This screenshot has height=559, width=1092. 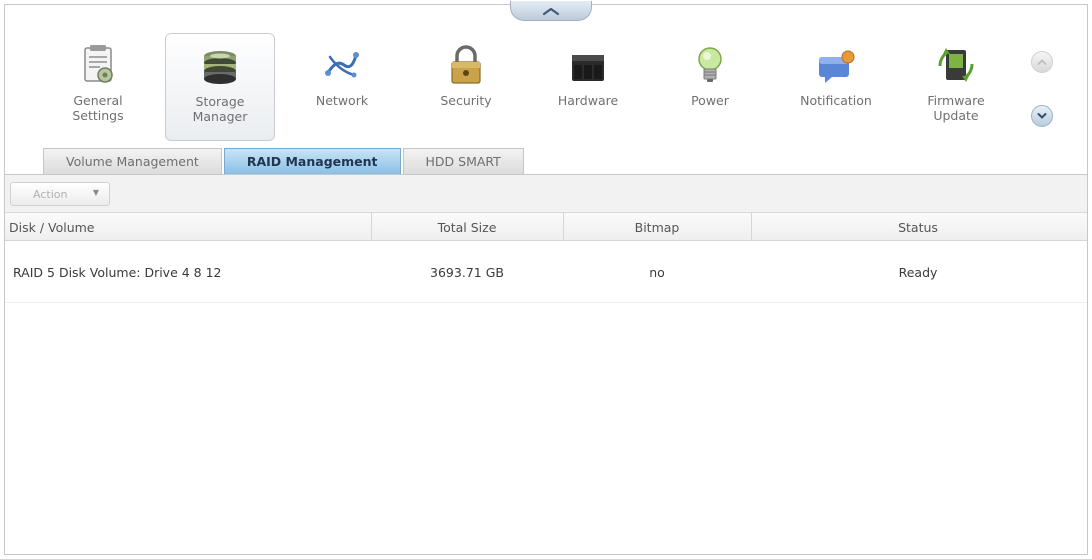 I want to click on toolbar-scroll-down-button, so click(x=1042, y=116).